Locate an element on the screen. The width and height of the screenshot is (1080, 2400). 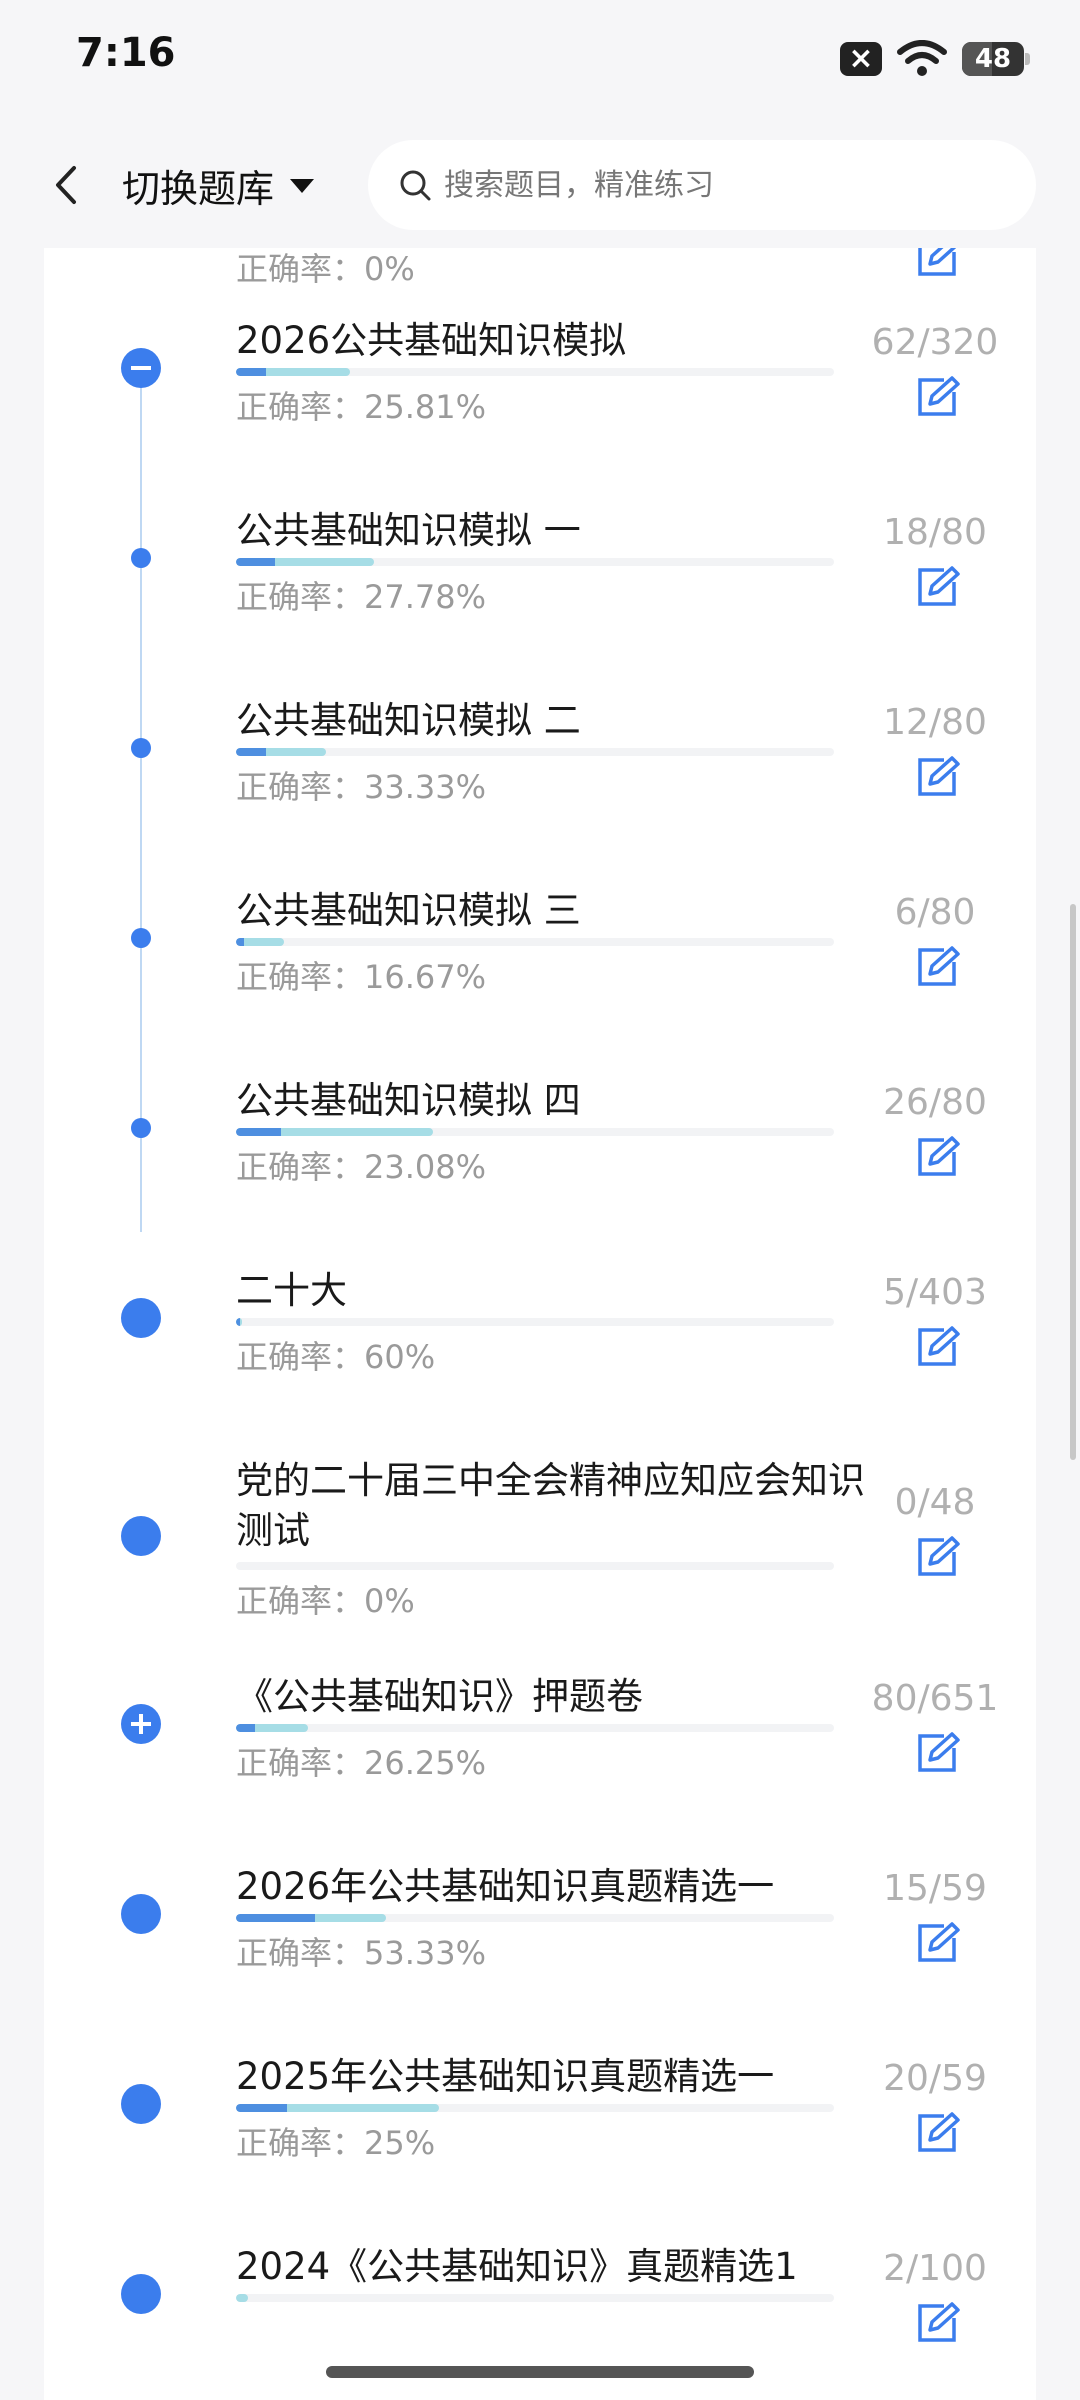
bank-item-accuracy: 正确率：25% is located at coordinates (336, 2143).